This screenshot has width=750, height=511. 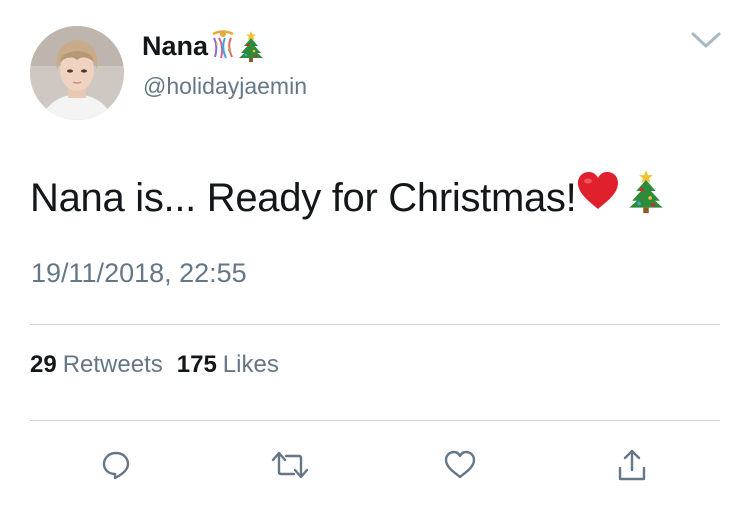 I want to click on share-button, so click(x=632, y=465).